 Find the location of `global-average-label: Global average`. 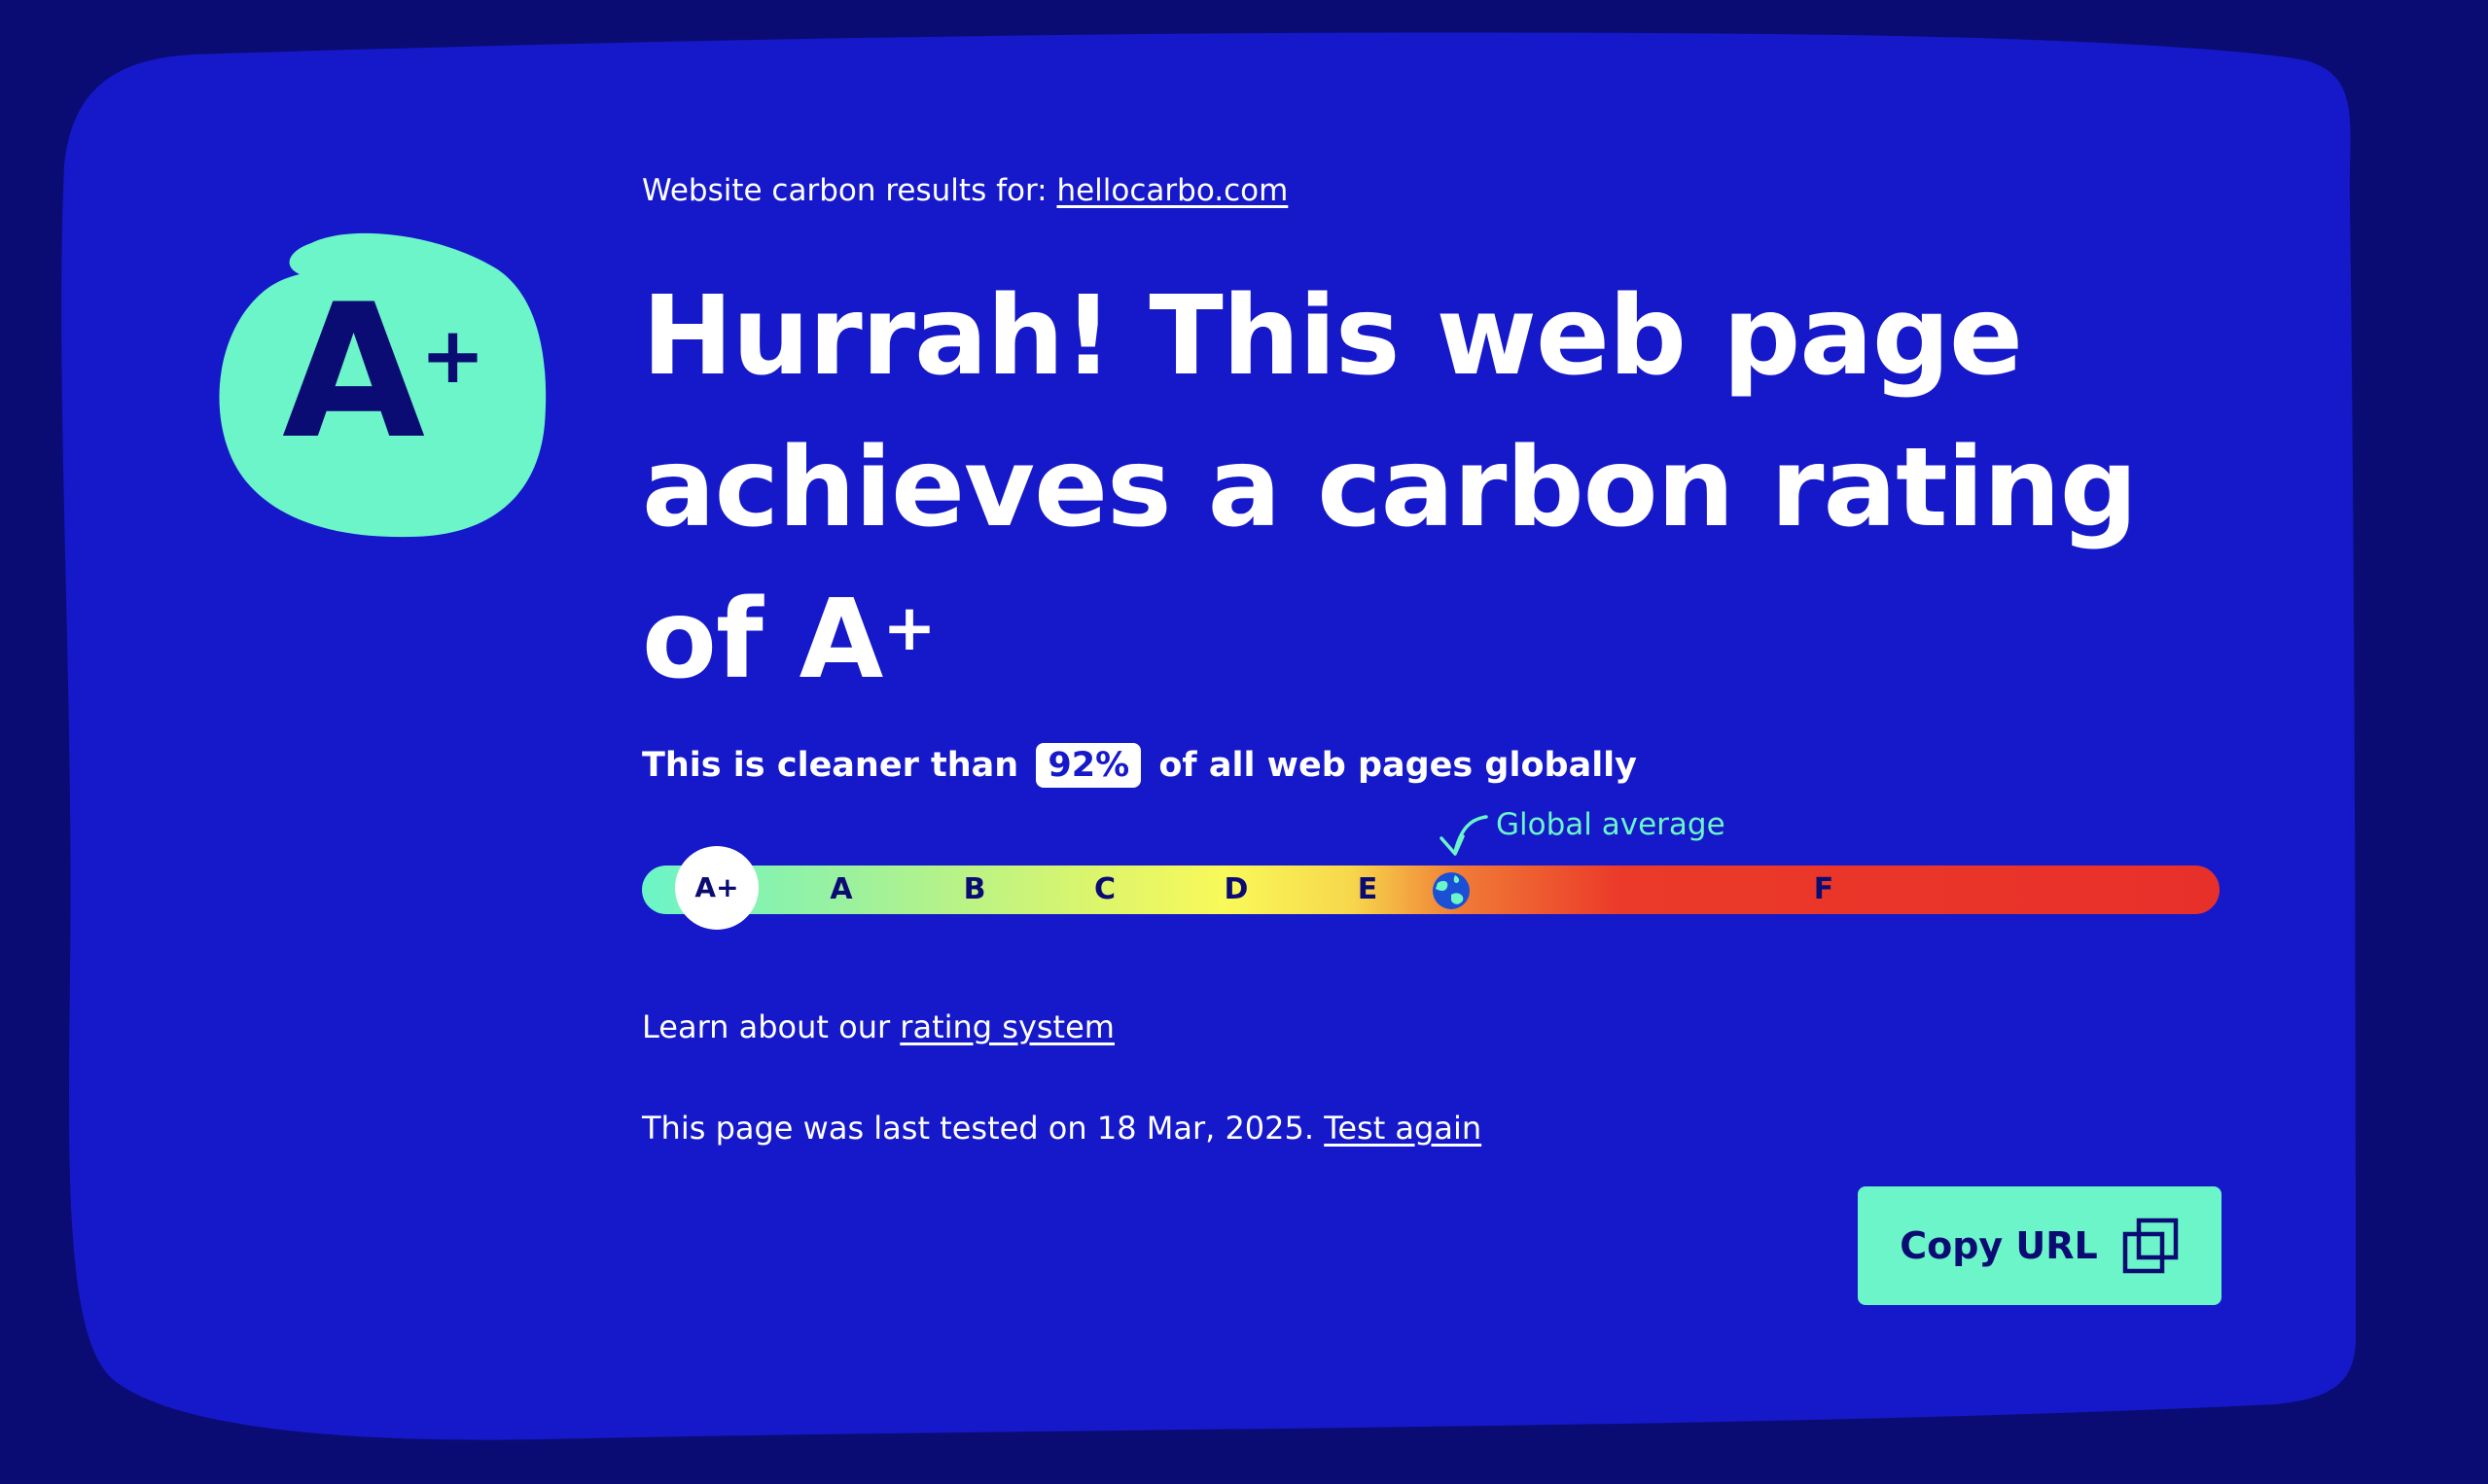

global-average-label: Global average is located at coordinates (1610, 825).